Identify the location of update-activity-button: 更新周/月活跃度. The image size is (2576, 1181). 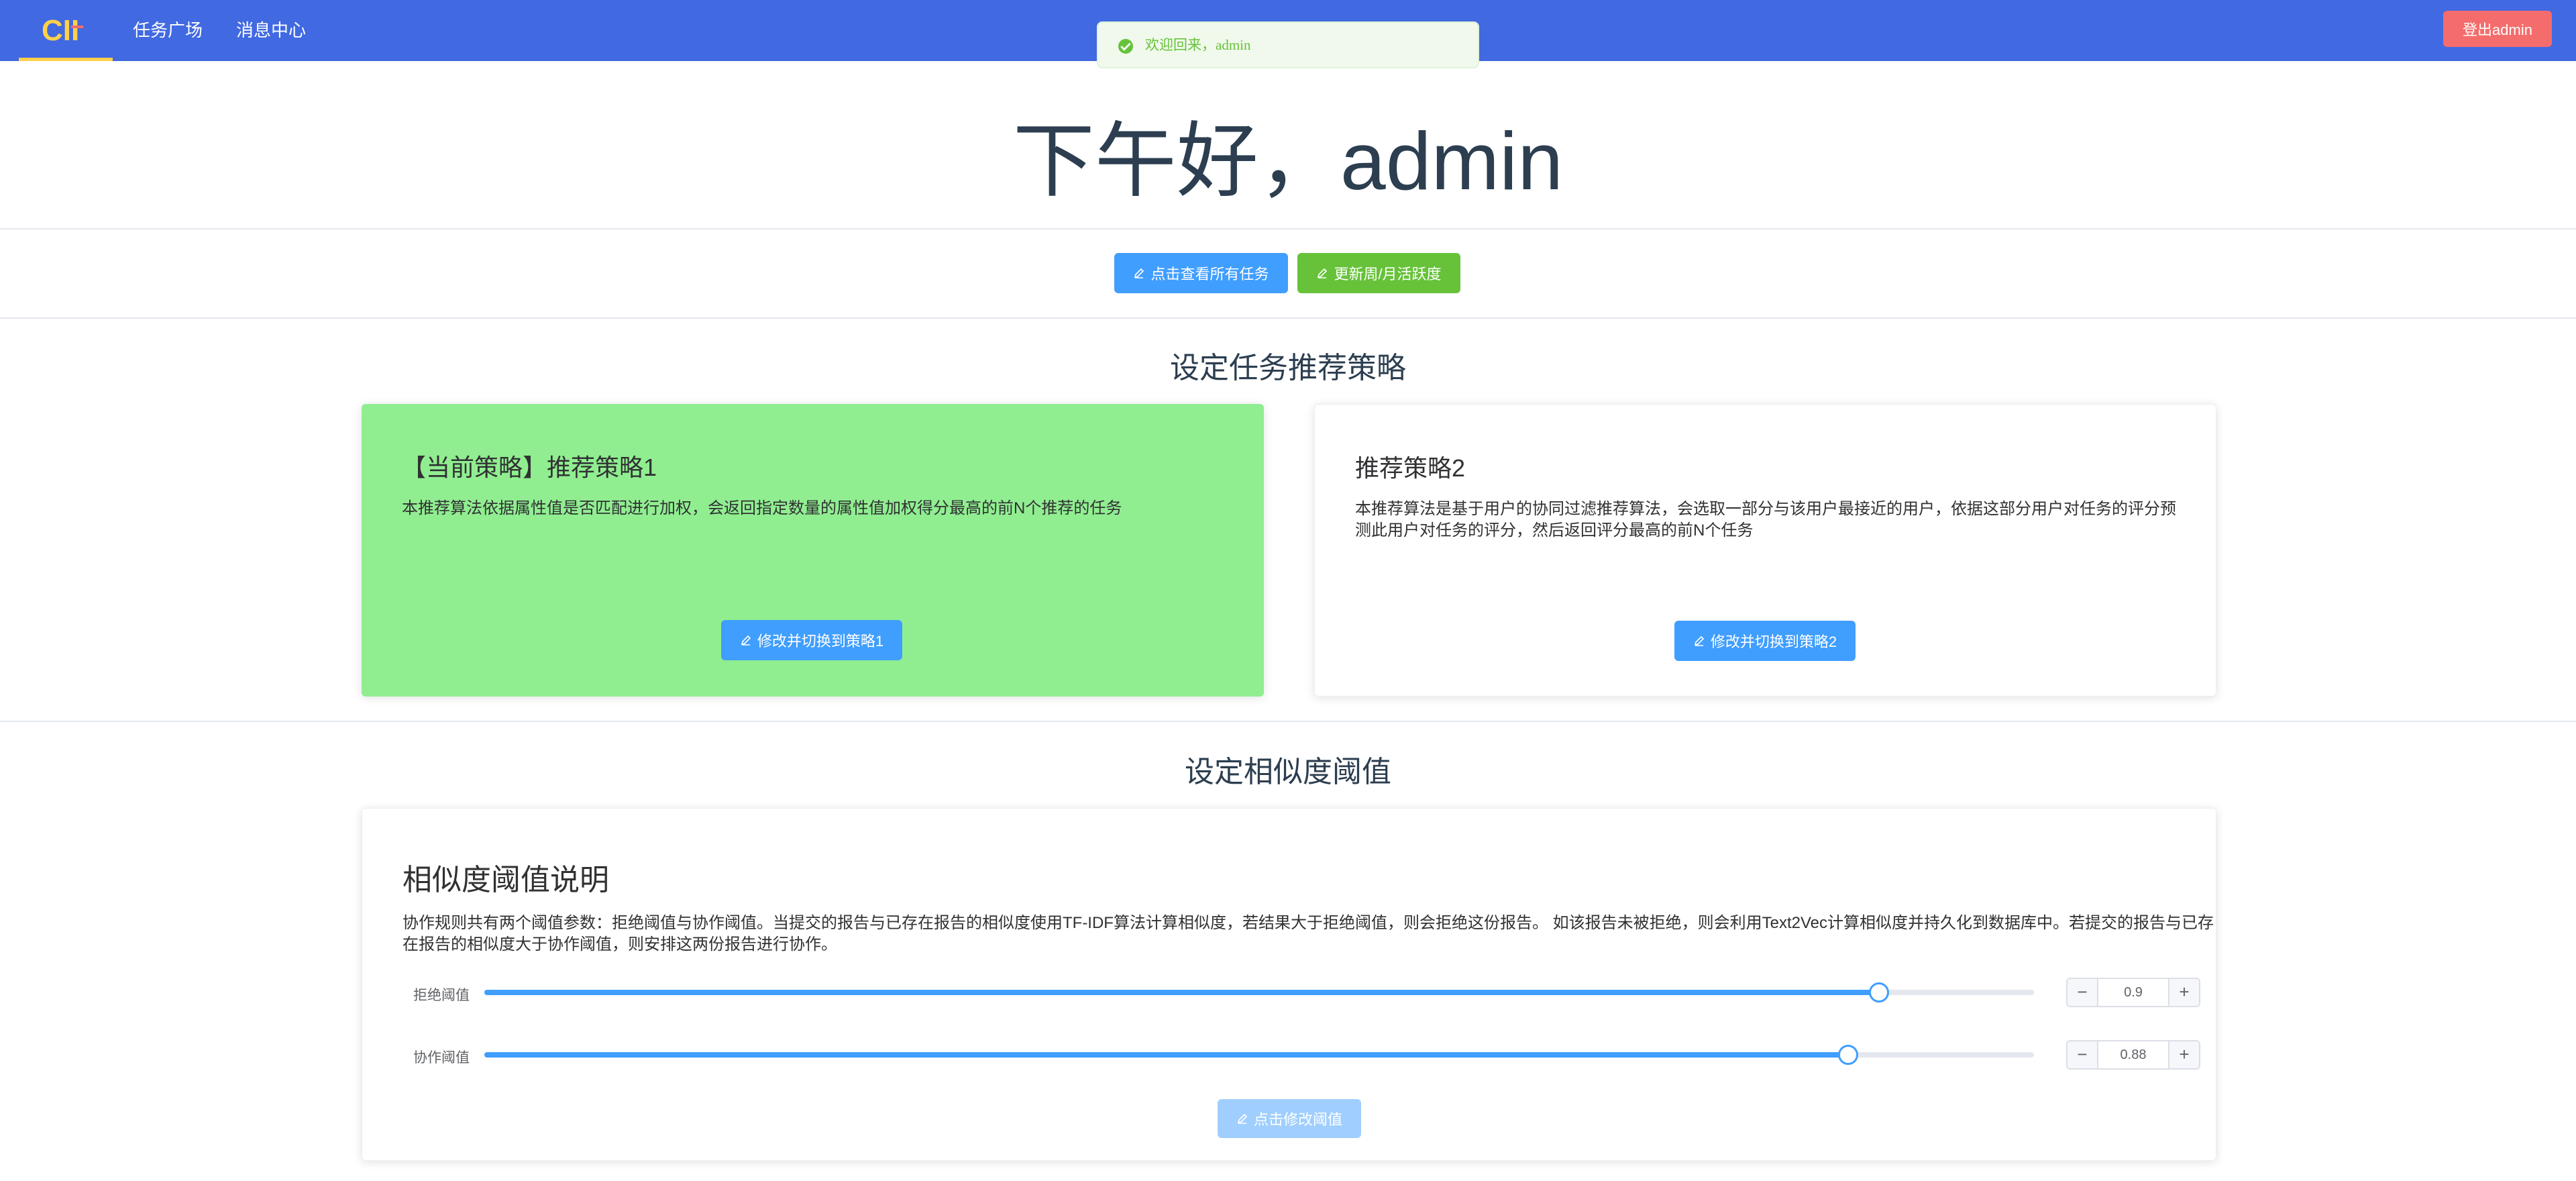
(1378, 273).